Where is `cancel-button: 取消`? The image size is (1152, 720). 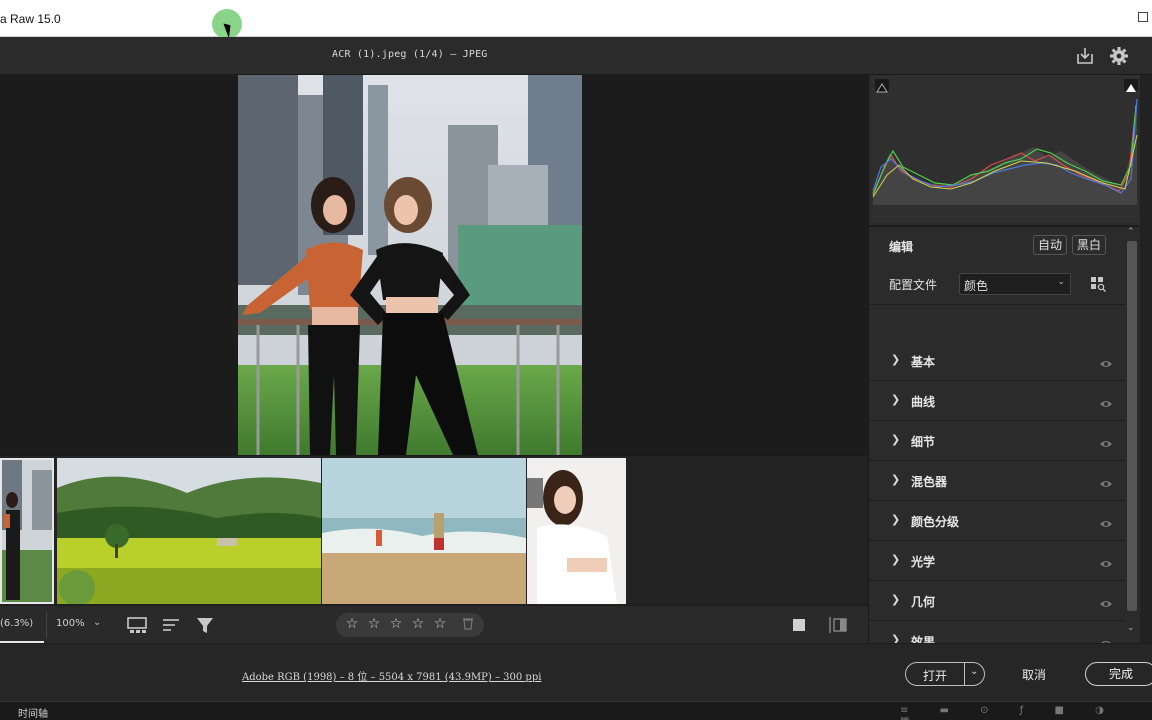
cancel-button: 取消 is located at coordinates (1034, 674).